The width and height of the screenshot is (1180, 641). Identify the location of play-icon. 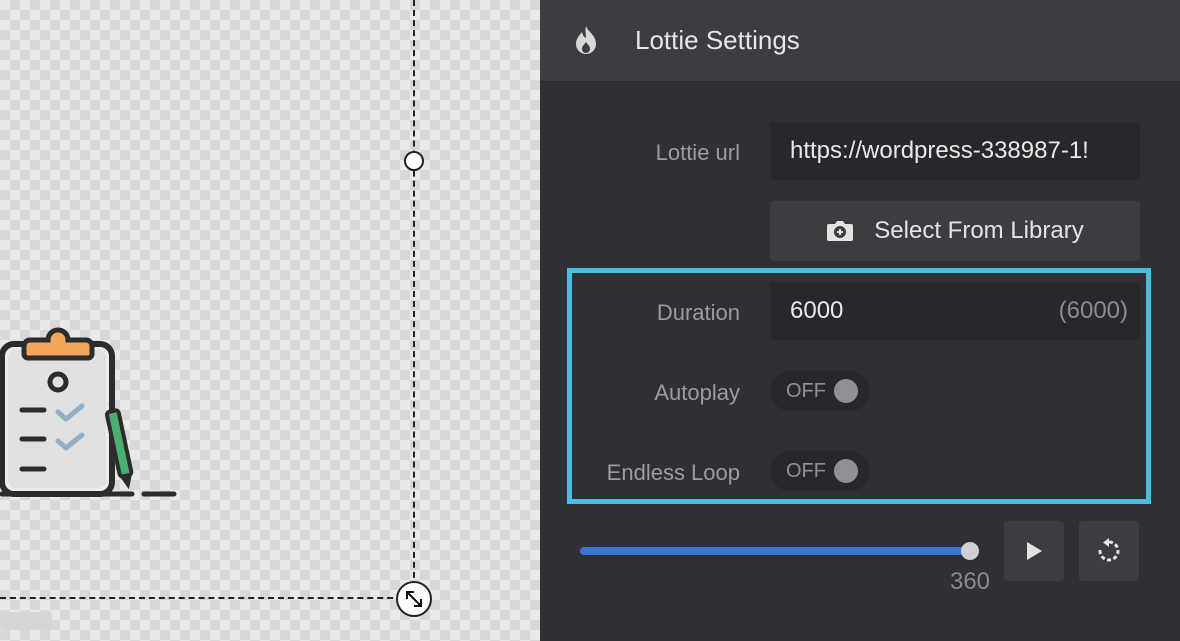
(1034, 551).